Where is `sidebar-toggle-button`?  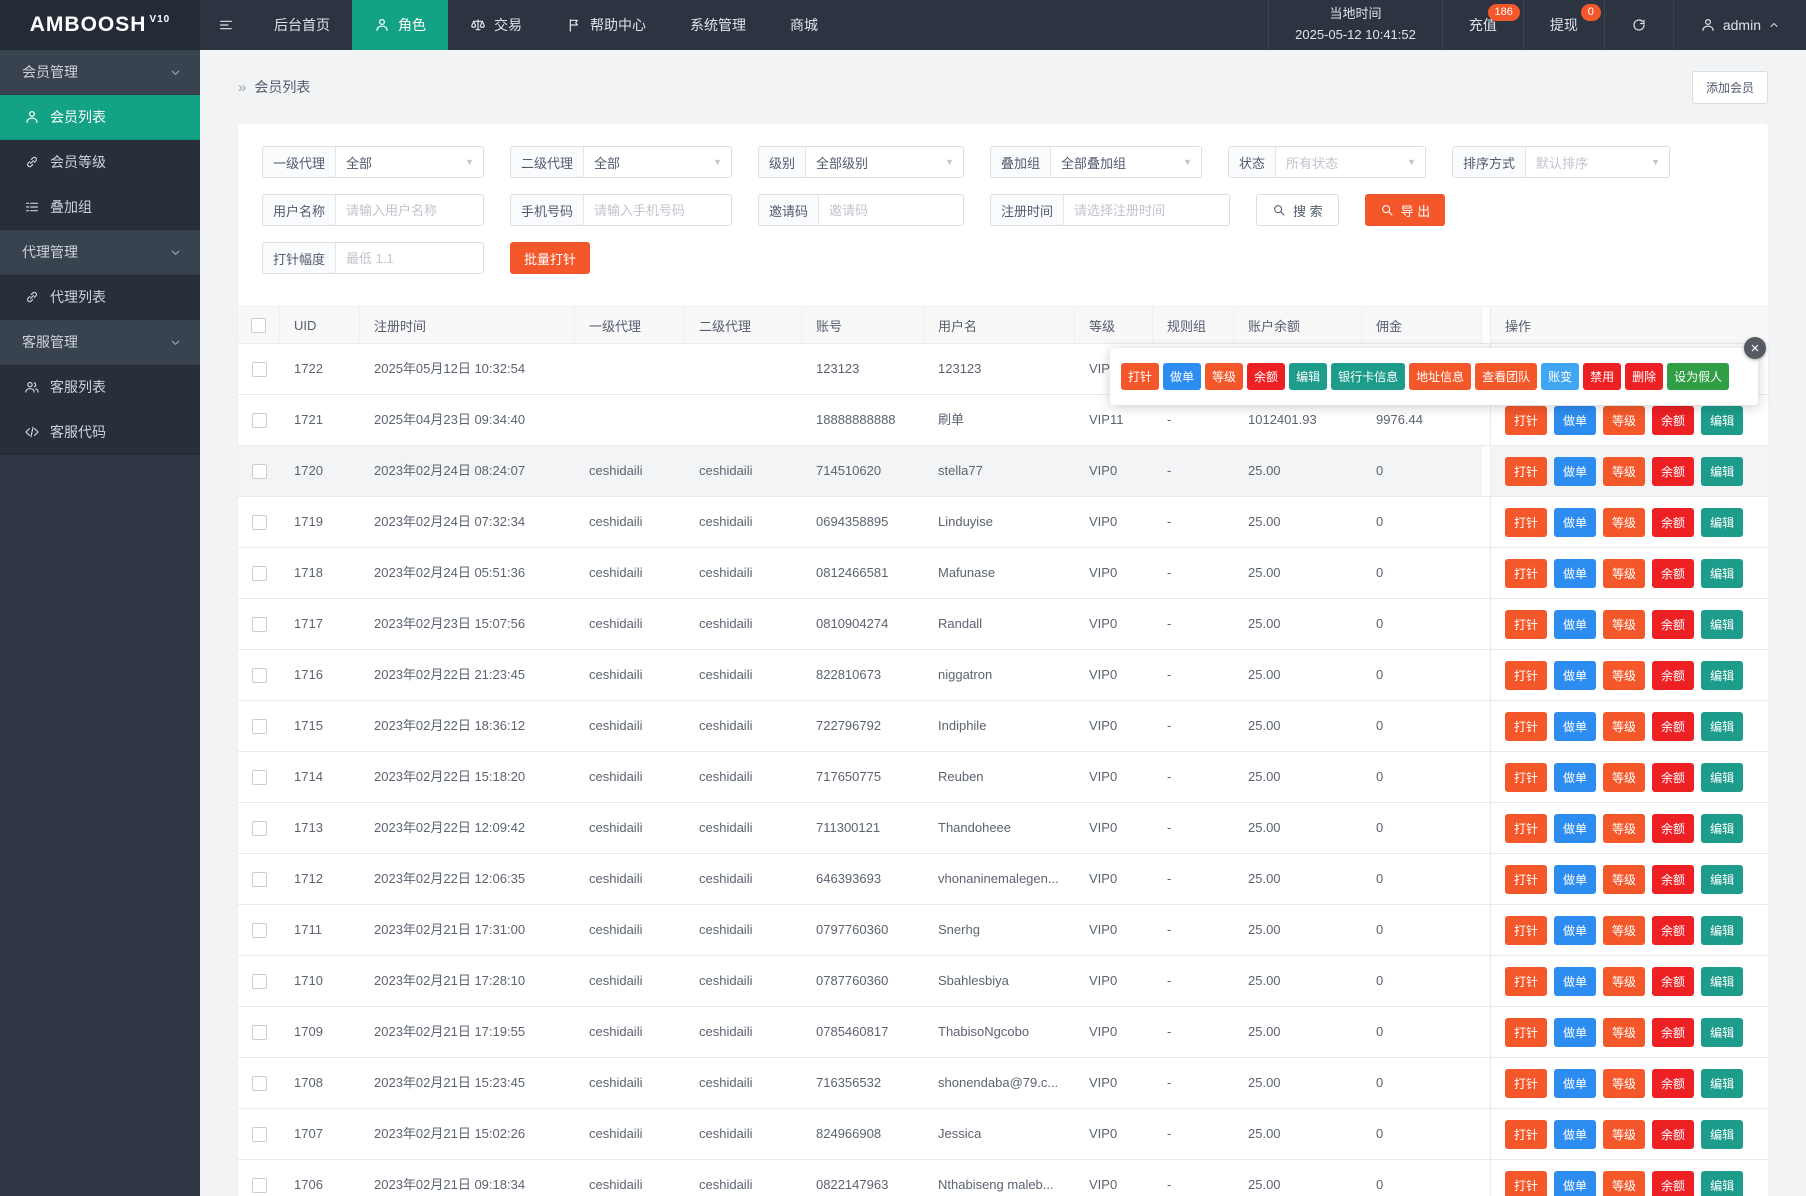
sidebar-toggle-button is located at coordinates (226, 25).